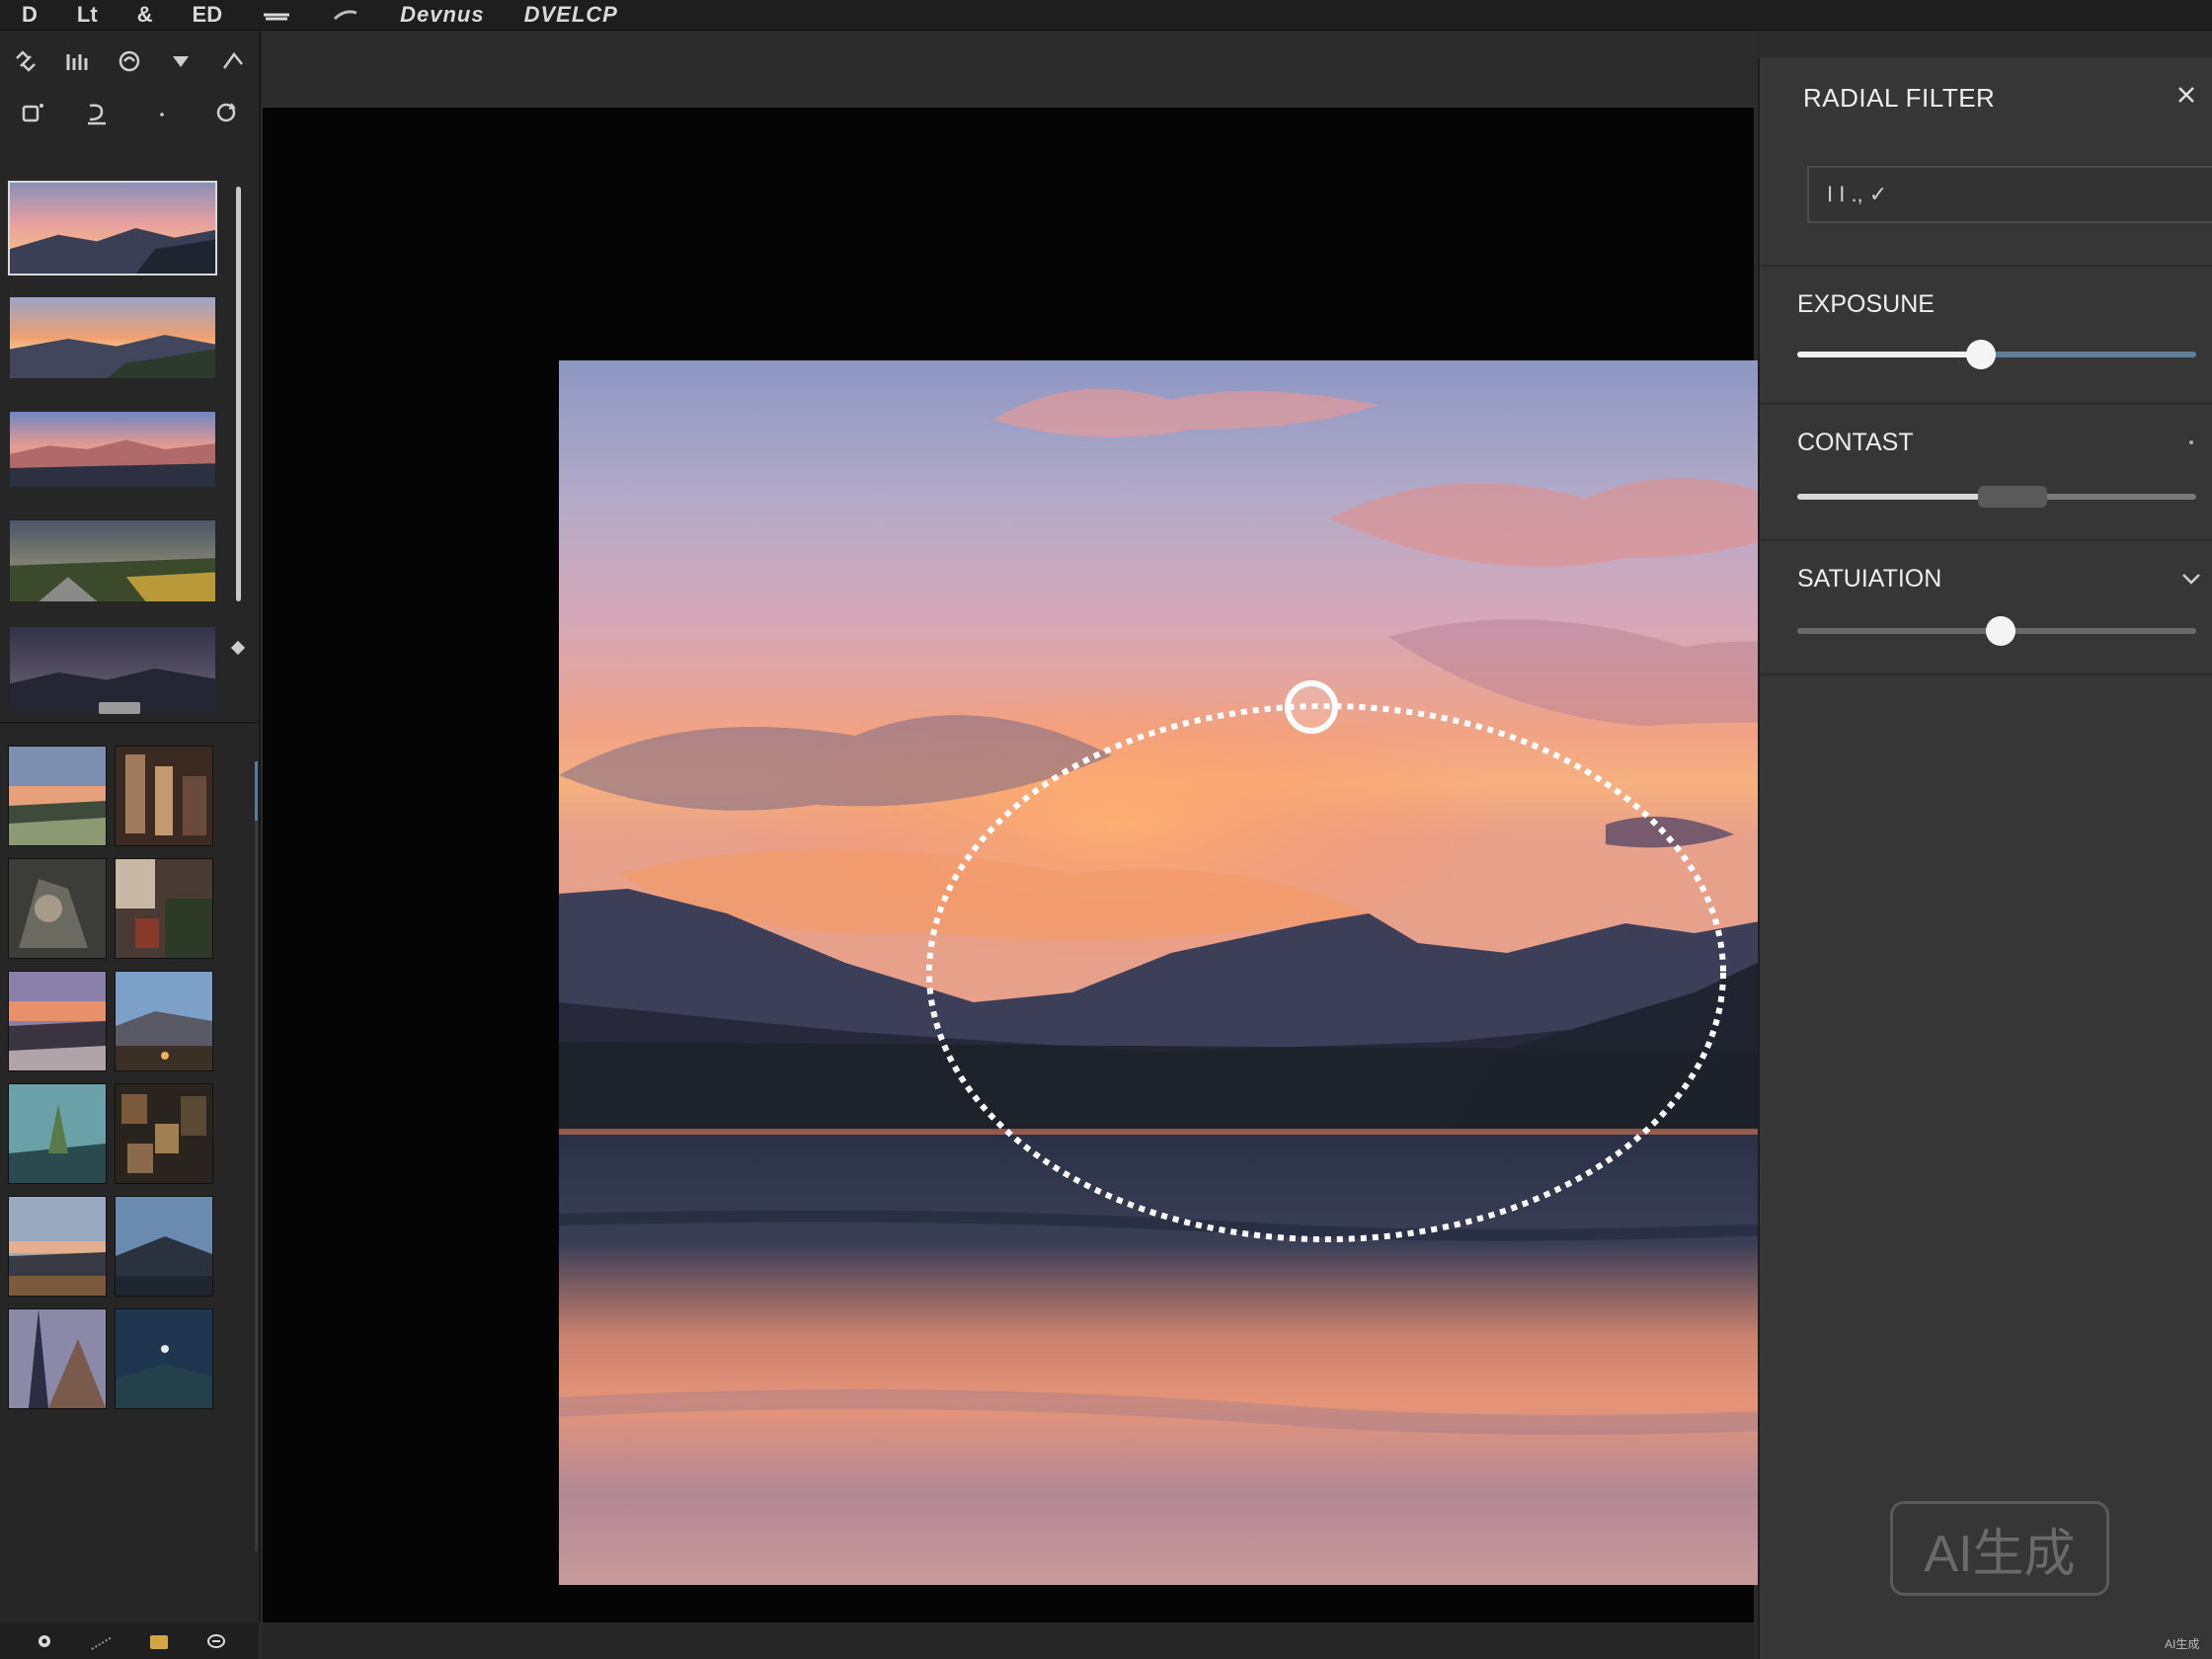 Image resolution: width=2212 pixels, height=1659 pixels. Describe the element at coordinates (1106, 16) in the screenshot. I see `menu-bar: D Lt & ED Devnus DVELCP` at that location.